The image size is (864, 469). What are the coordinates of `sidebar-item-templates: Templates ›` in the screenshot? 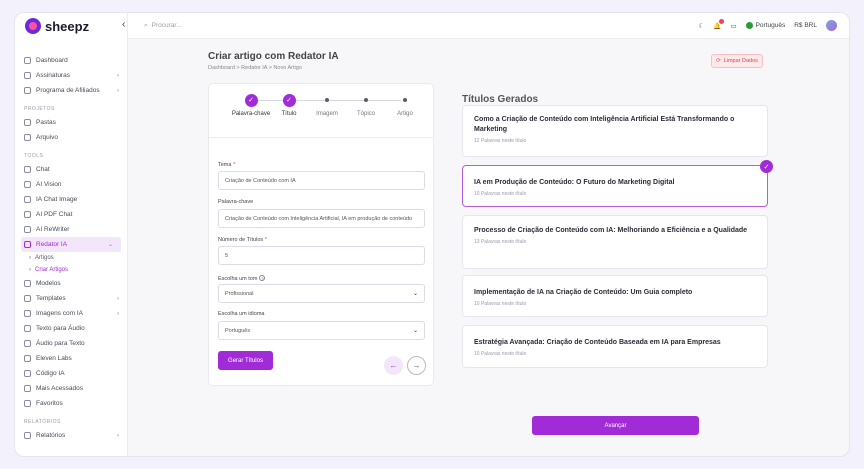 It's located at (71, 298).